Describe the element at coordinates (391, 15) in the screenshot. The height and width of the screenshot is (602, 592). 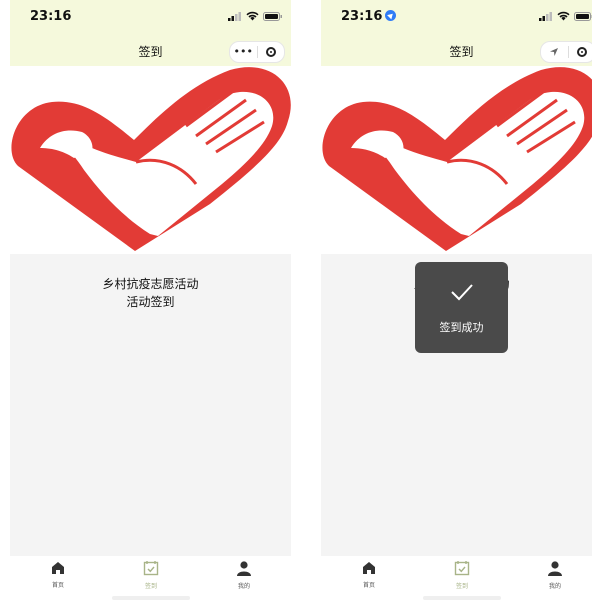
I see `location-icon` at that location.